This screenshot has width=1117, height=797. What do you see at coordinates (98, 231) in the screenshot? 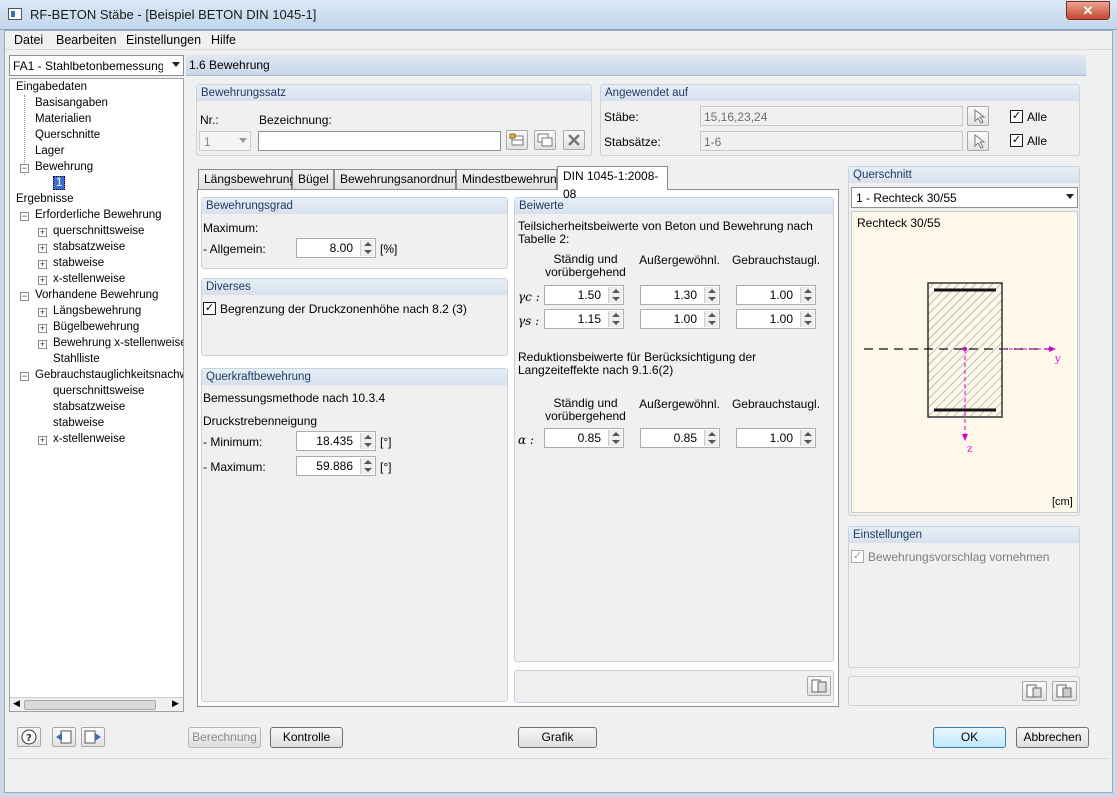
I see `tree-req-querschnitt: querschnittsweise` at bounding box center [98, 231].